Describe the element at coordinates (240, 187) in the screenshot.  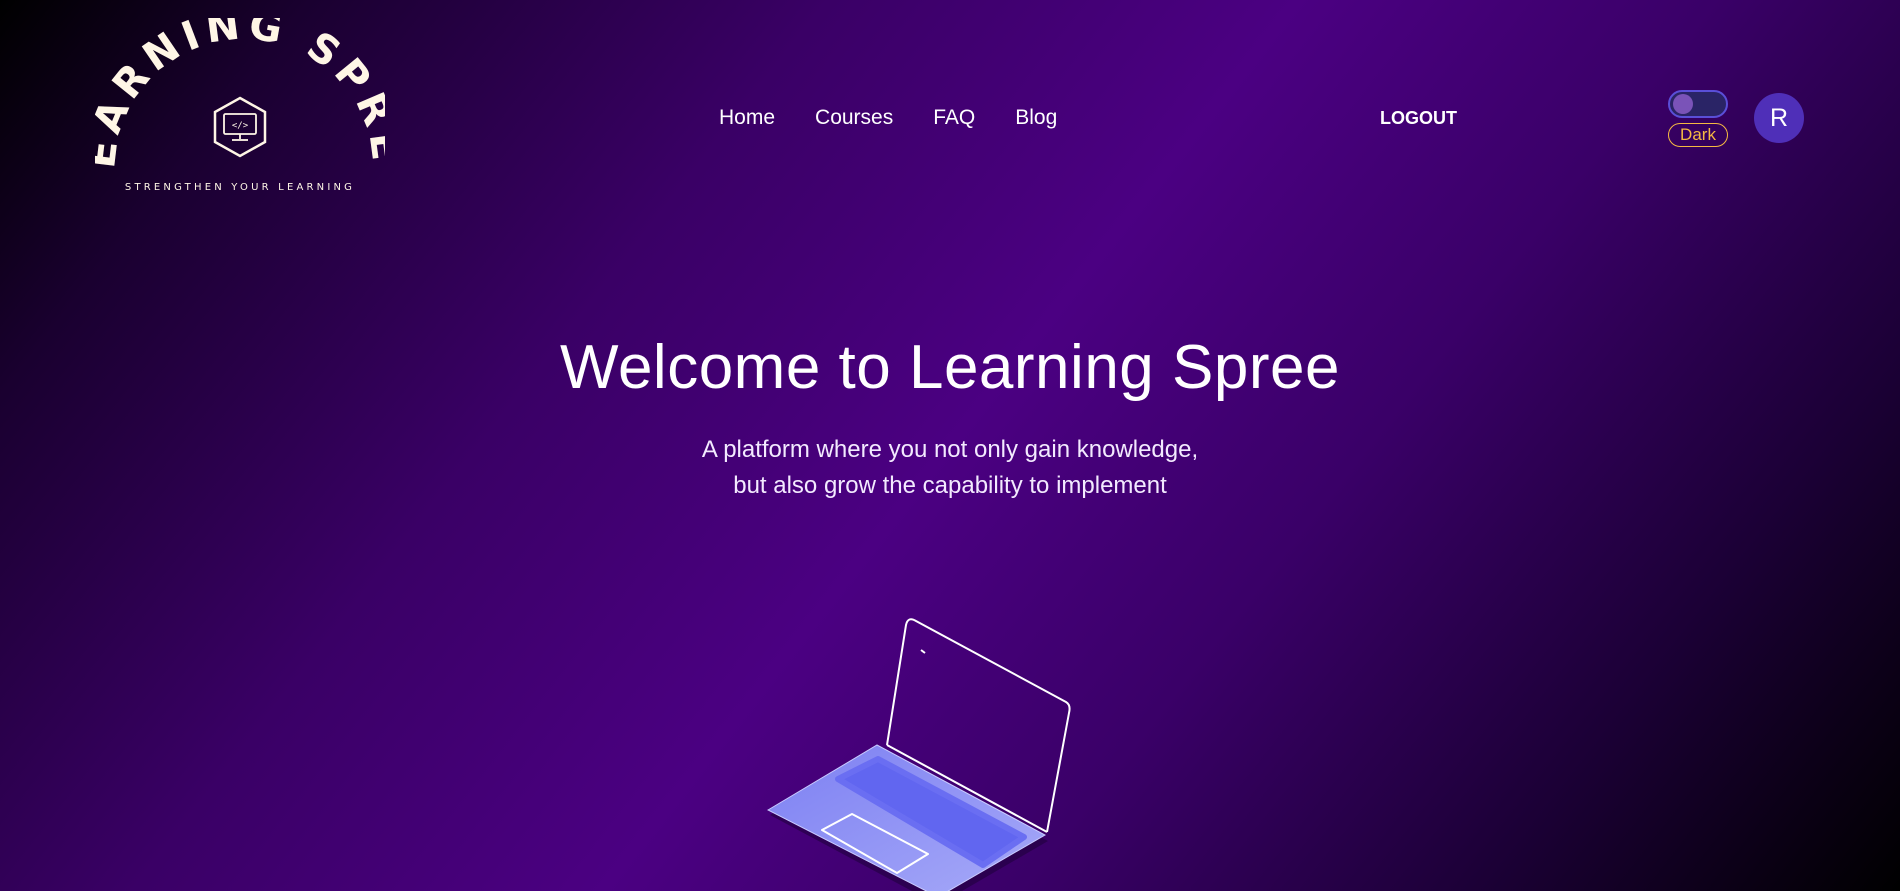
I see `brand-tagline: STRENGTHEN YOUR LEARNING` at that location.